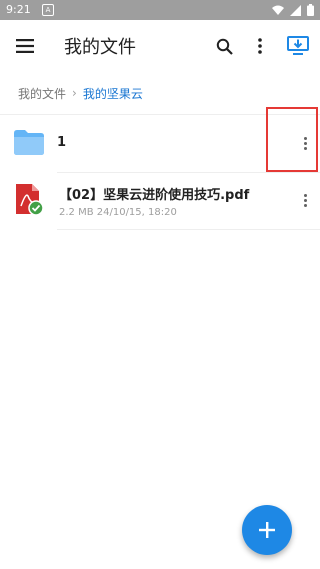 The height and width of the screenshot is (569, 320). I want to click on menu-icon, so click(25, 46).